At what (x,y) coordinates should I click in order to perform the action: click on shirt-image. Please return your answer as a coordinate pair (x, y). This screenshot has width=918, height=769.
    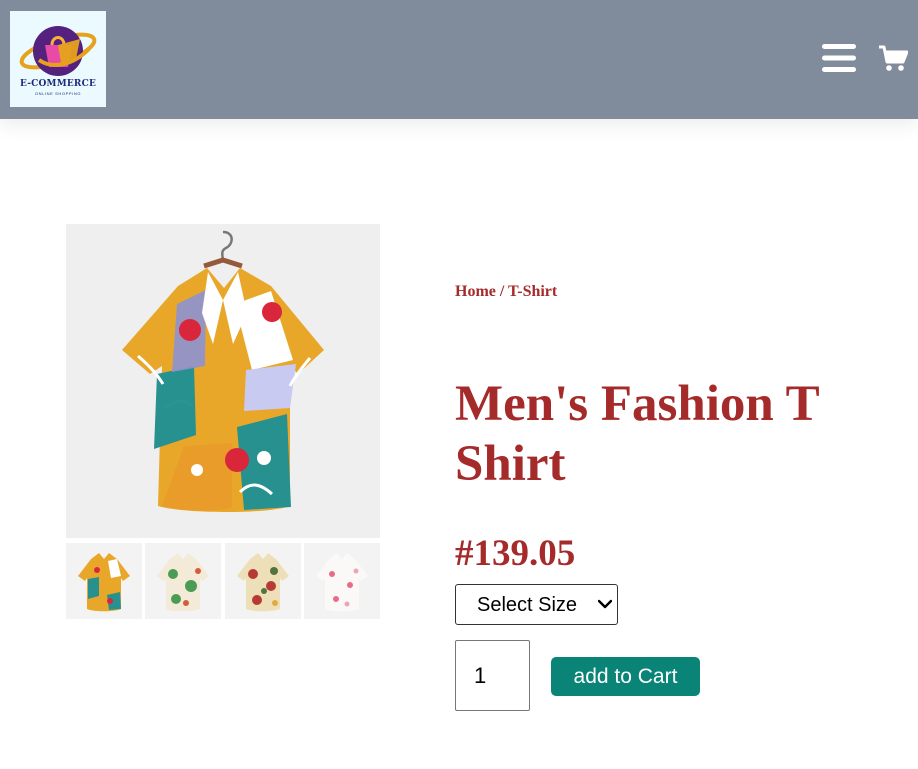
    Looking at the image, I should click on (223, 381).